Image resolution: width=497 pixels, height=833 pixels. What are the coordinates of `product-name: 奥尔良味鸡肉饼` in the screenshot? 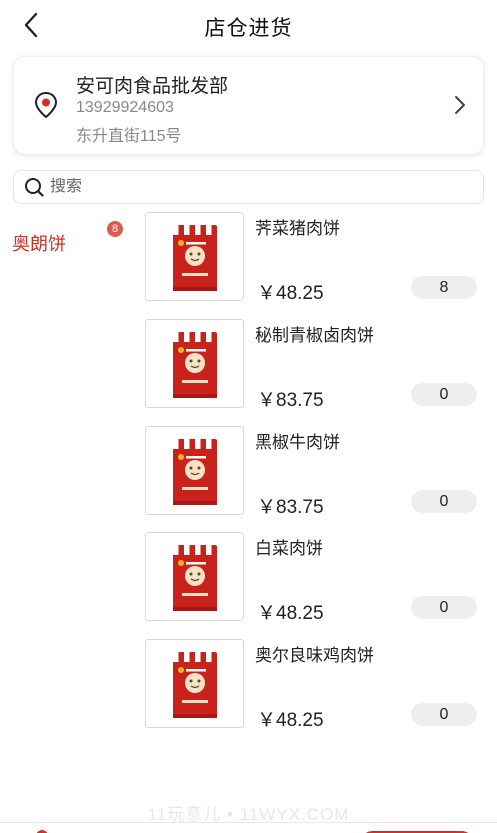 It's located at (314, 655).